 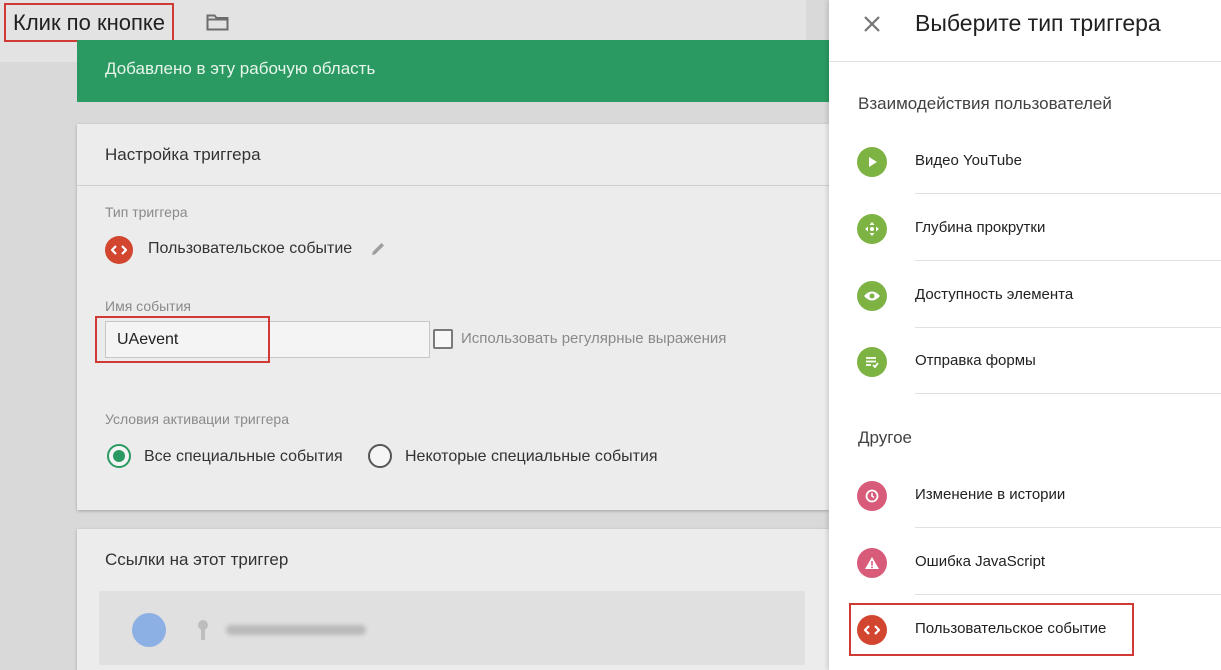 I want to click on item-label: Глубина прокрутки, so click(x=980, y=227).